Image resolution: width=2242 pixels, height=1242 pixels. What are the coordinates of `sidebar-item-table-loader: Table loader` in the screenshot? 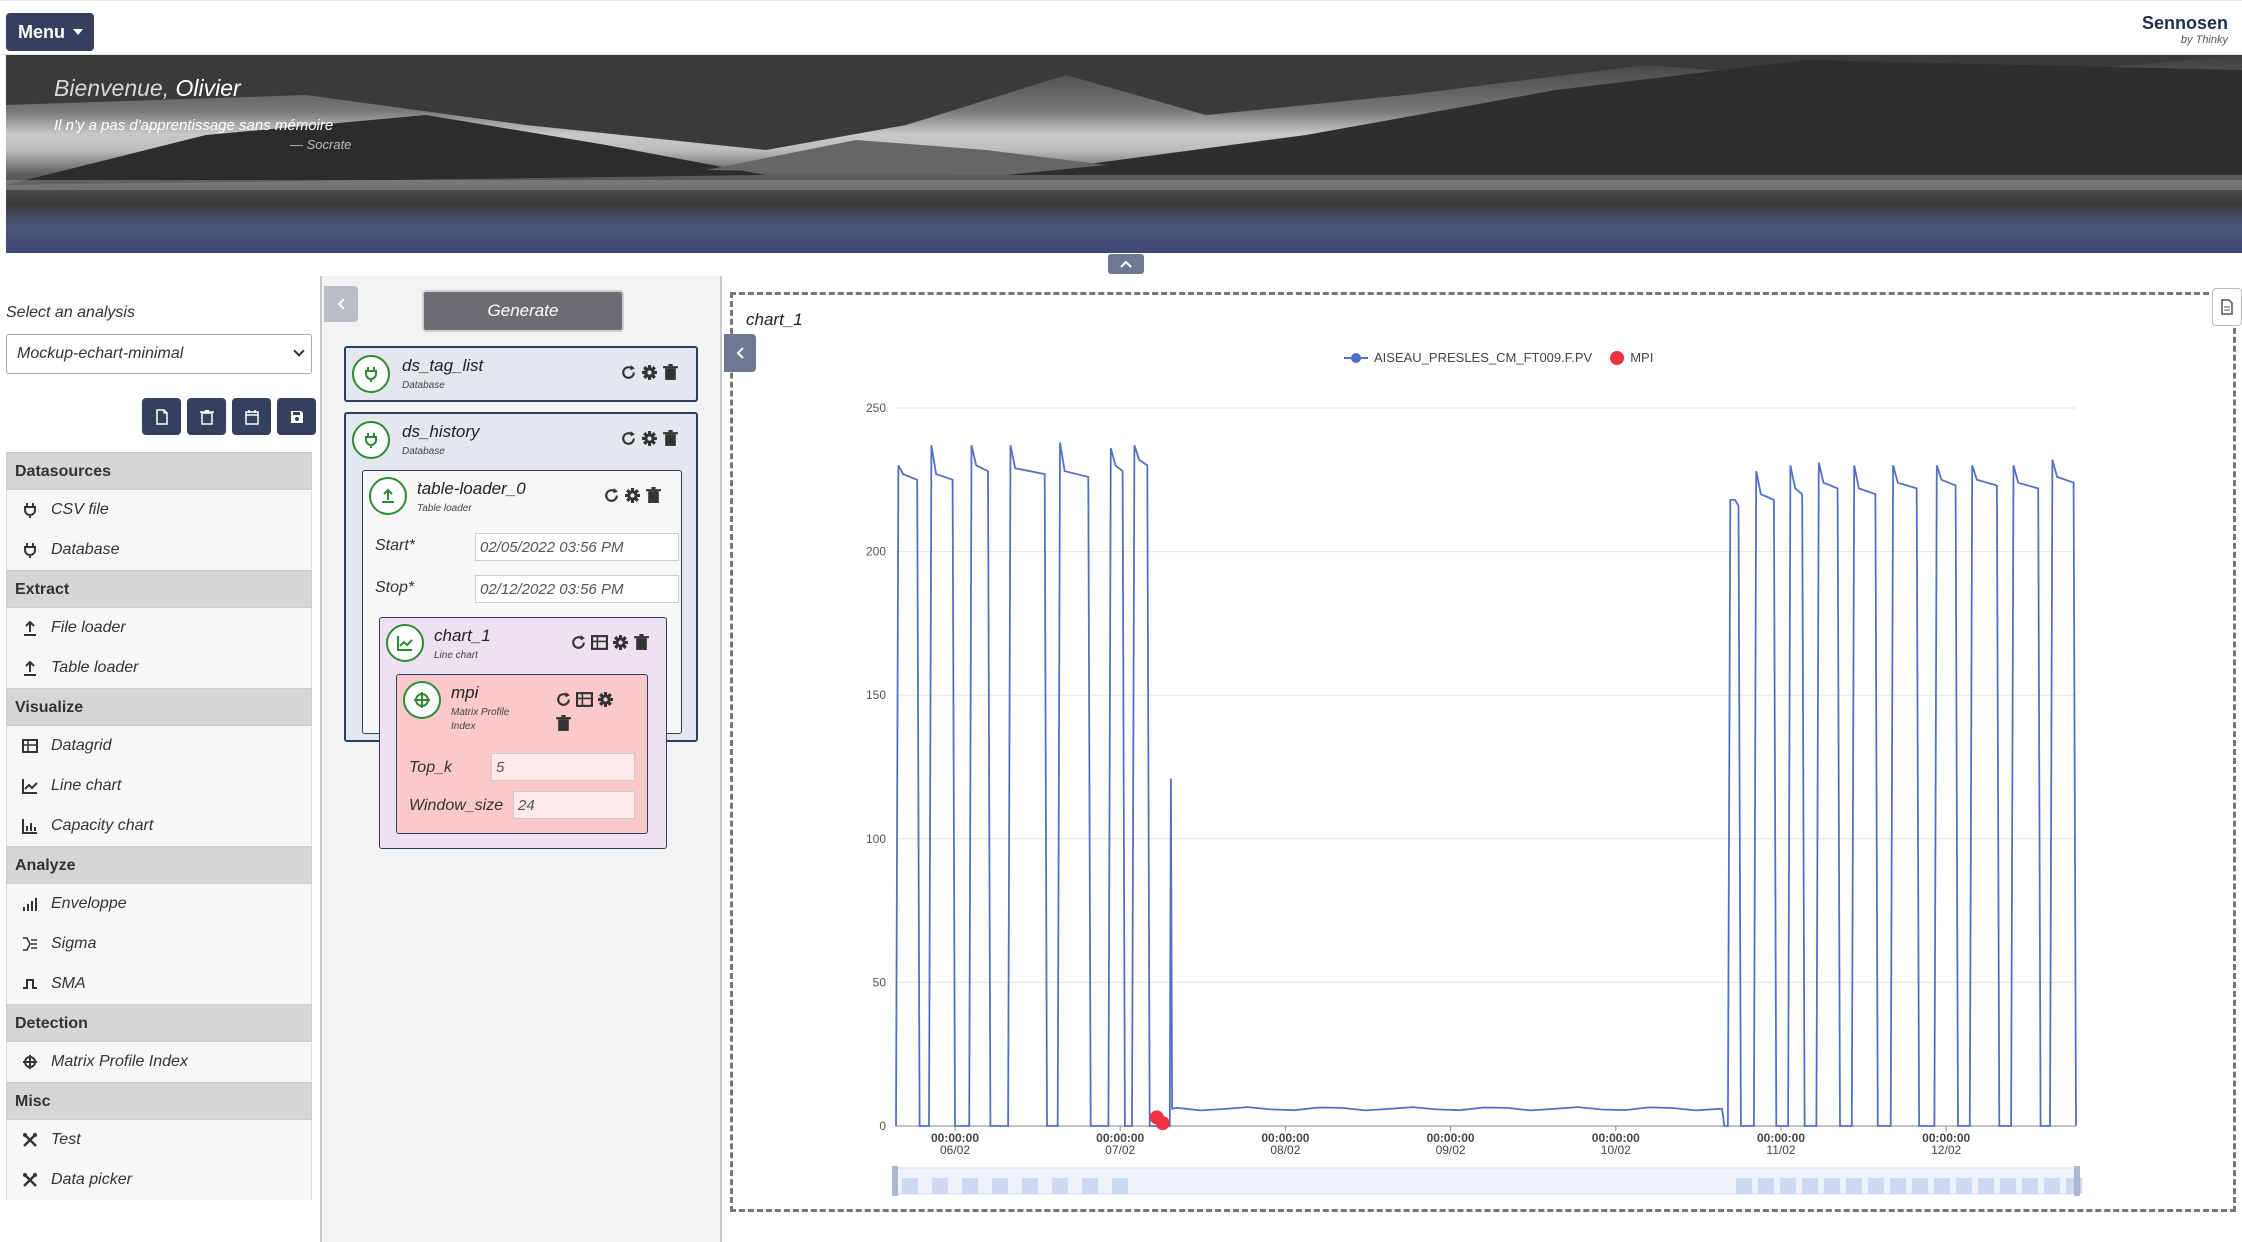 It's located at (159, 668).